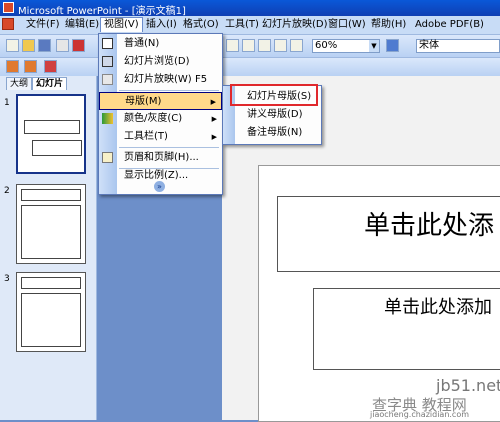 The height and width of the screenshot is (422, 500). What do you see at coordinates (142, 43) in the screenshot?
I see `menu-item-label: 普通(N)` at bounding box center [142, 43].